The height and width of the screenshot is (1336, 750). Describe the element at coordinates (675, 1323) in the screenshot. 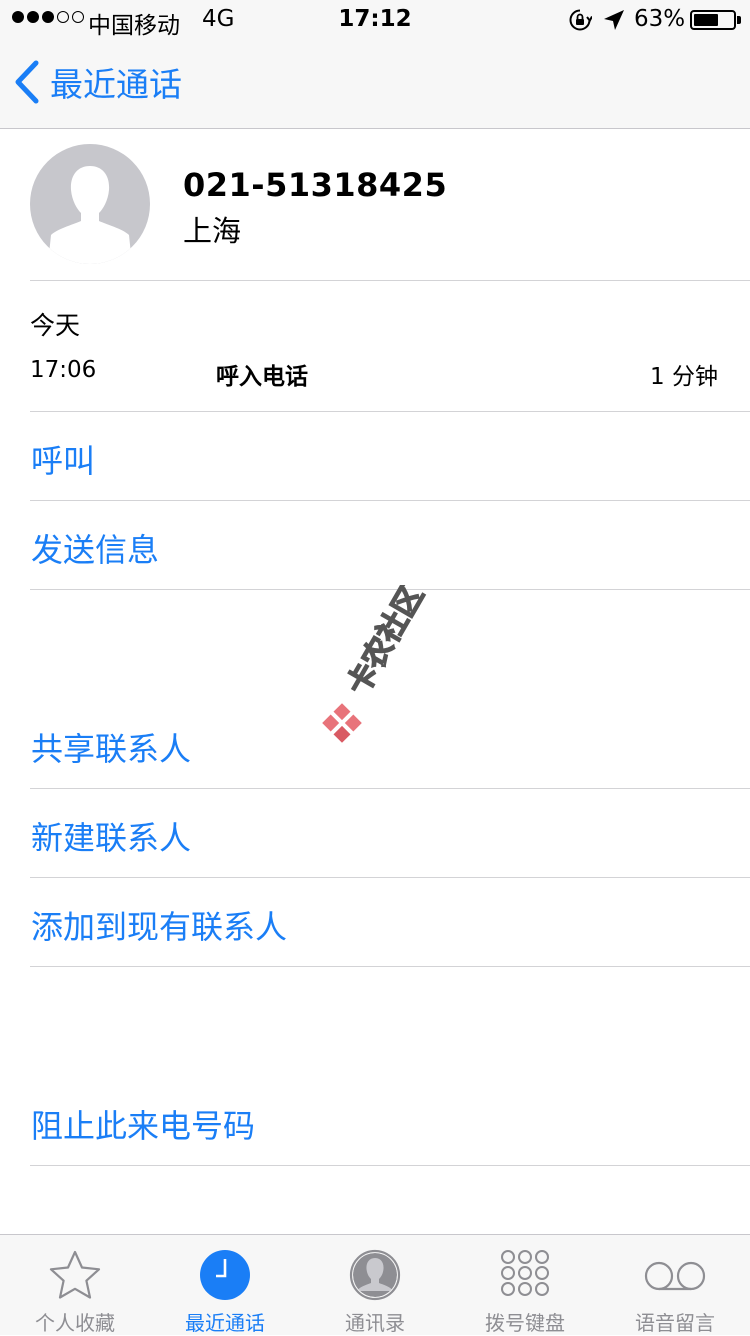

I see `tab-label: 语音留言` at that location.